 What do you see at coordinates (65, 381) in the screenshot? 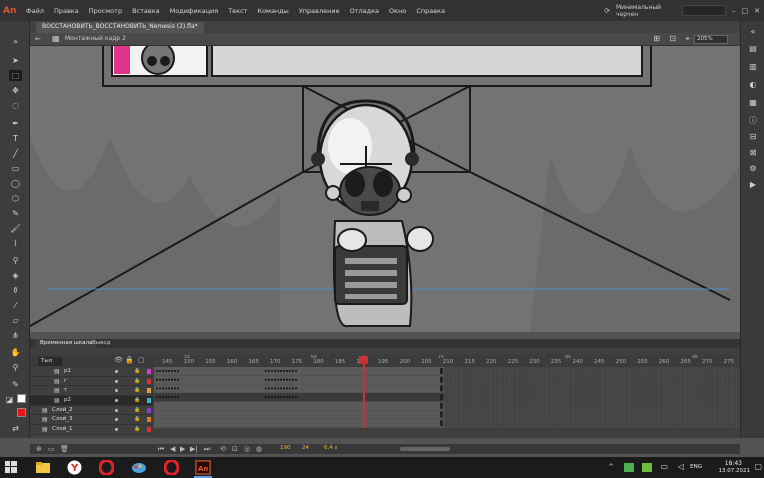
I see `layer-name: г` at bounding box center [65, 381].